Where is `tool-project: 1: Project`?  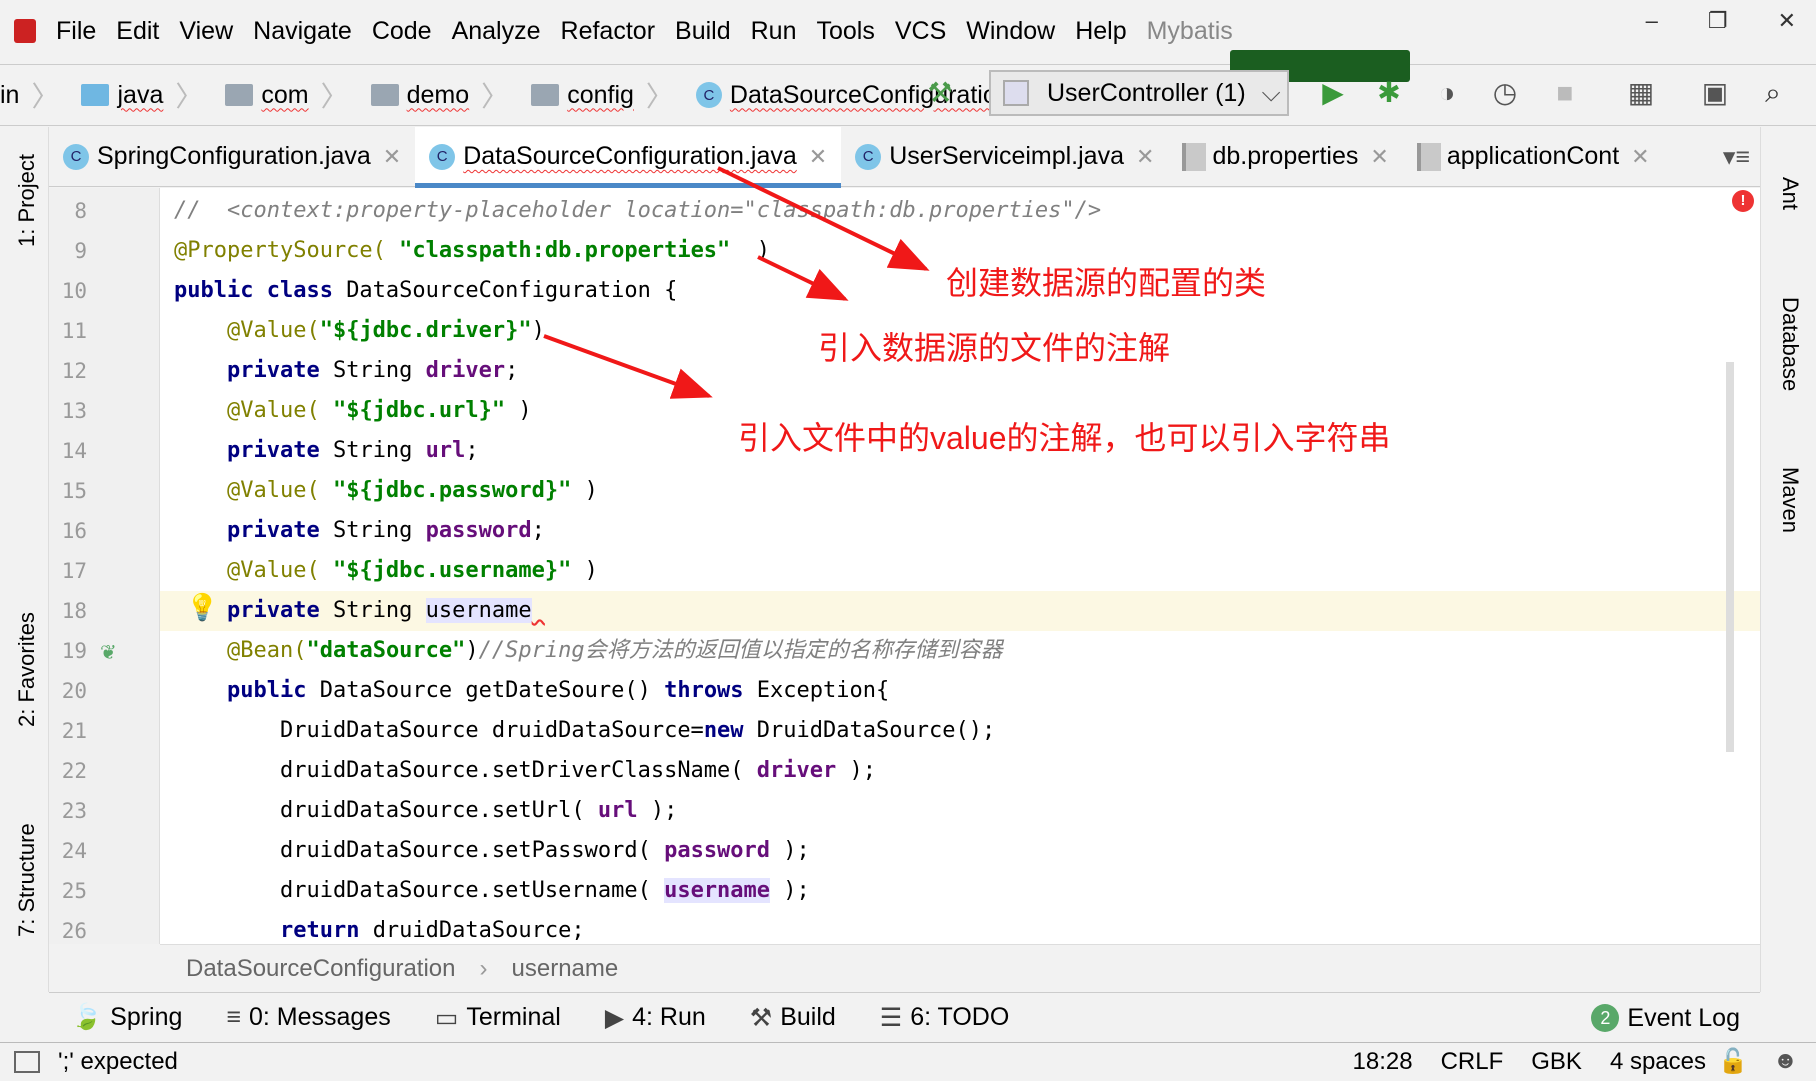 tool-project: 1: Project is located at coordinates (27, 200).